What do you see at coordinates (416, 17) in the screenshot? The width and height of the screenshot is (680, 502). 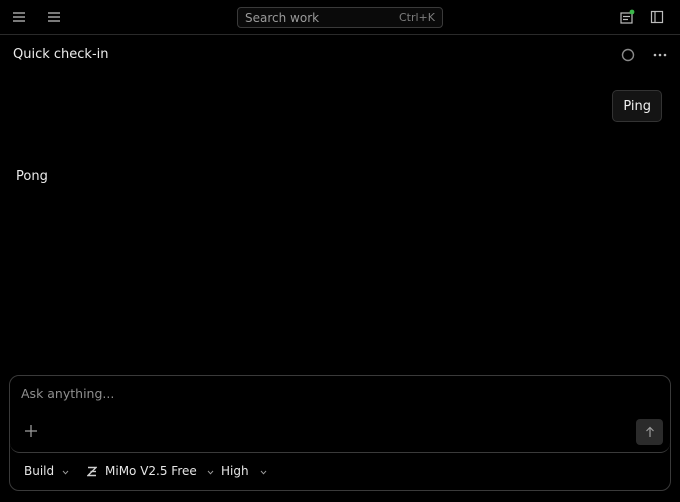 I see `search-shortcut: Ctrl+K` at bounding box center [416, 17].